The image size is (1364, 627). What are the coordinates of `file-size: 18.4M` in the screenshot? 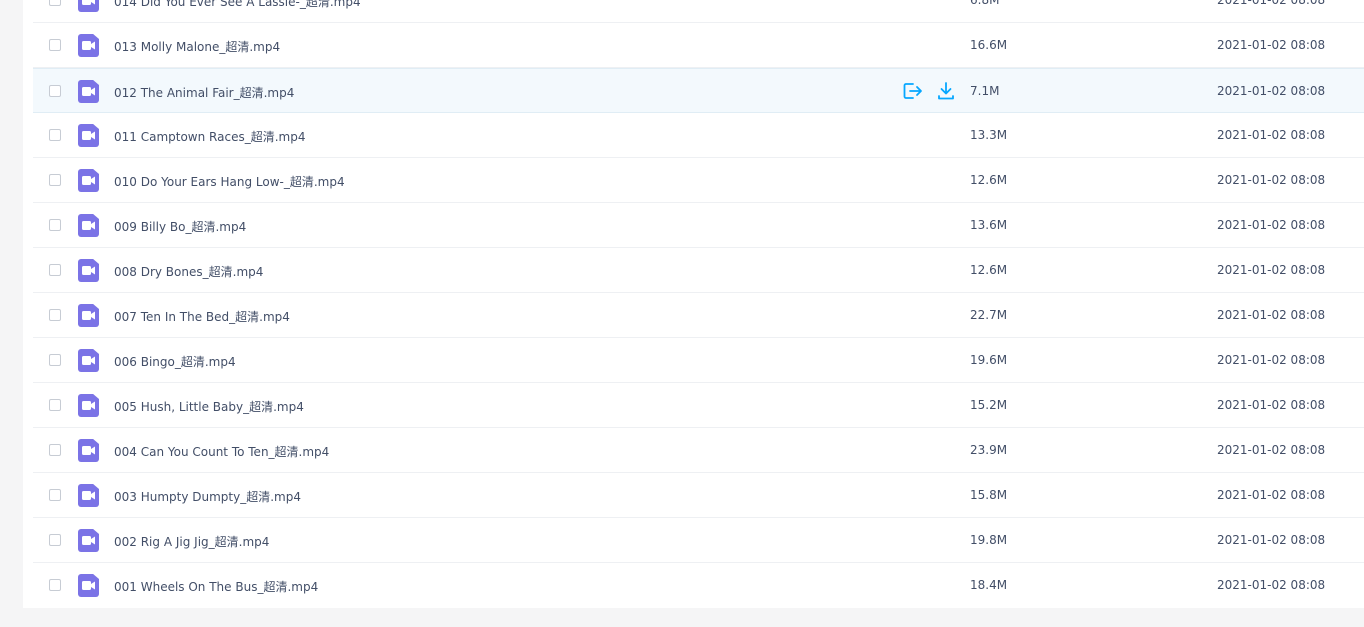 It's located at (989, 585).